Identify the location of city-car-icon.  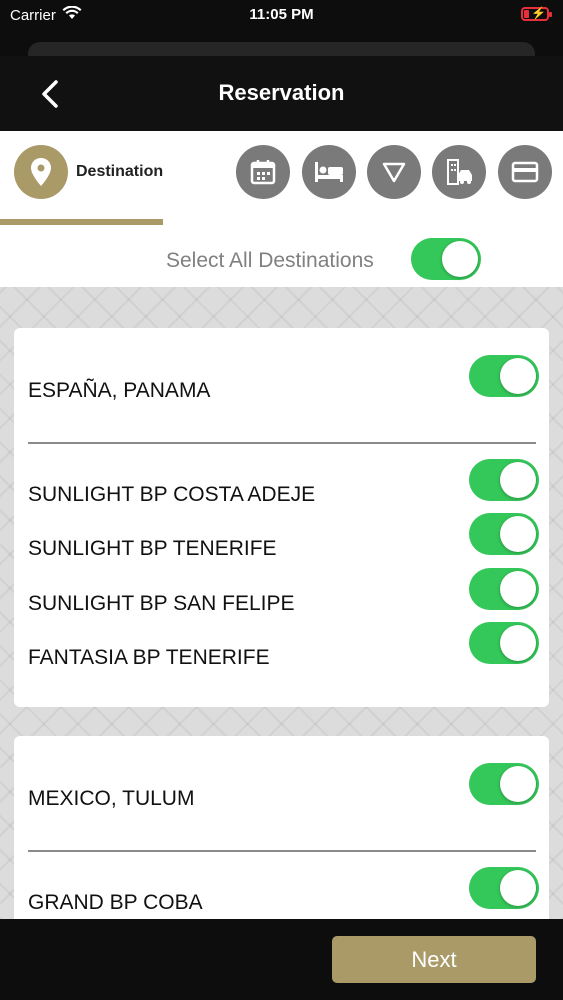
(459, 172).